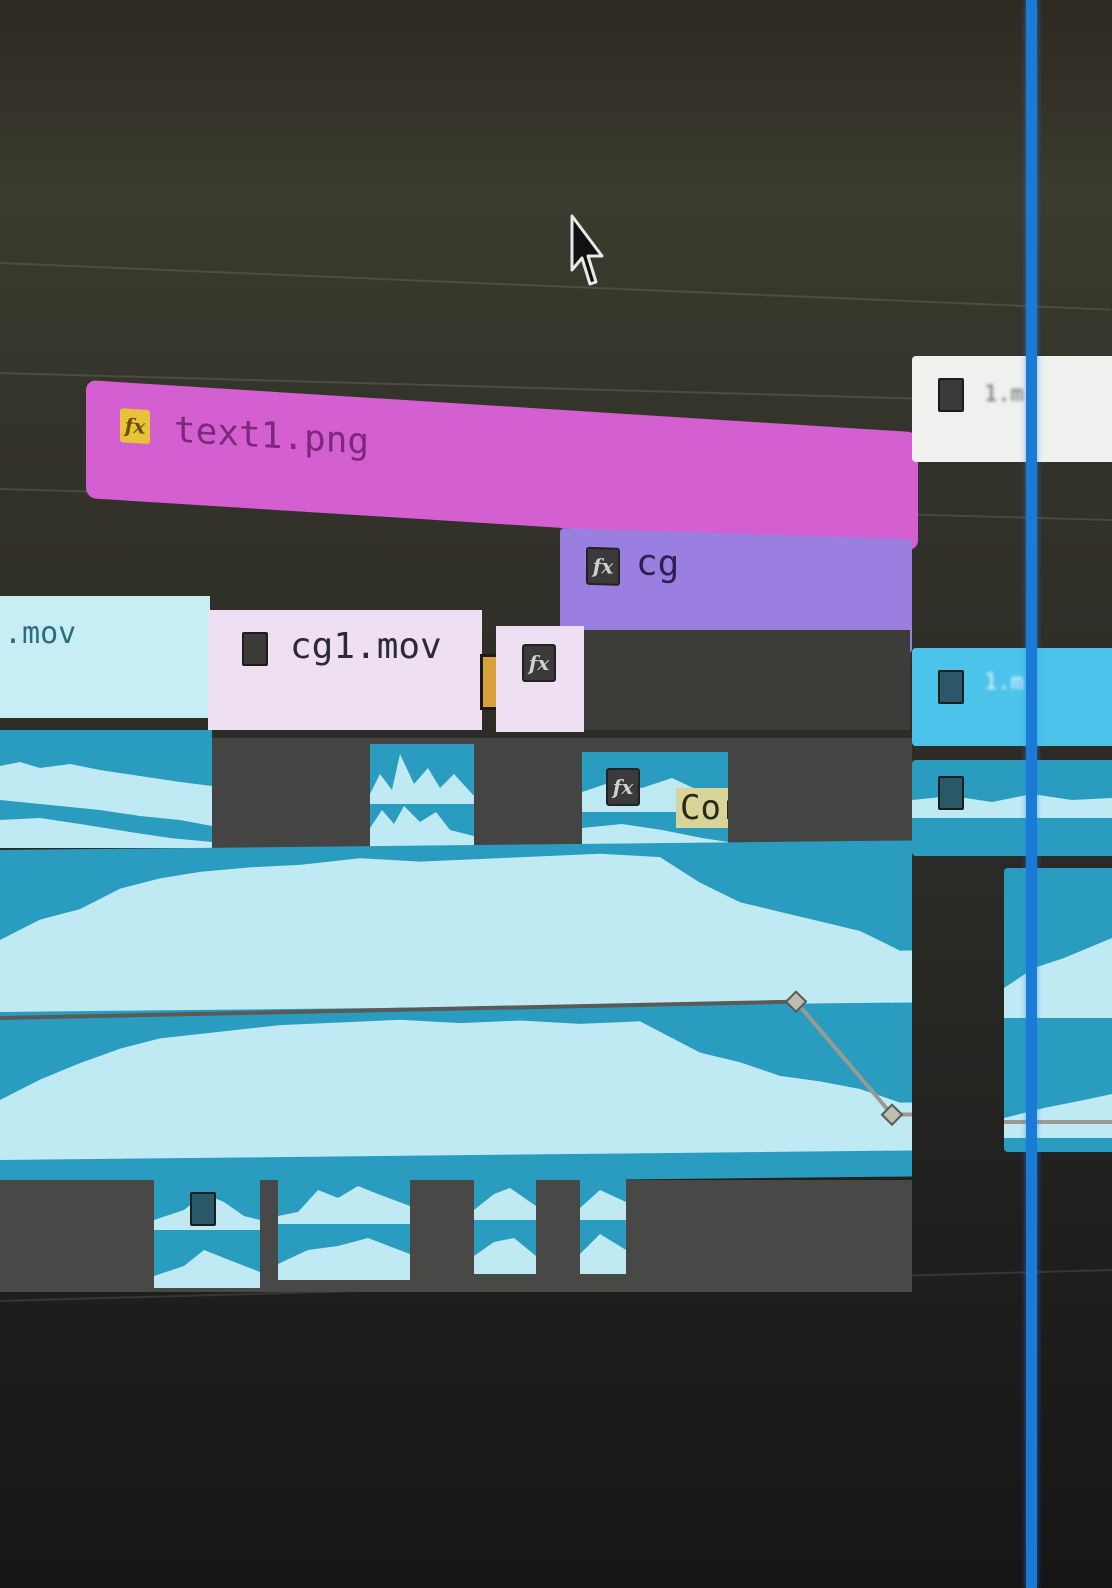 The height and width of the screenshot is (1588, 1112). What do you see at coordinates (366, 646) in the screenshot?
I see `clip-label: cg1.mov` at bounding box center [366, 646].